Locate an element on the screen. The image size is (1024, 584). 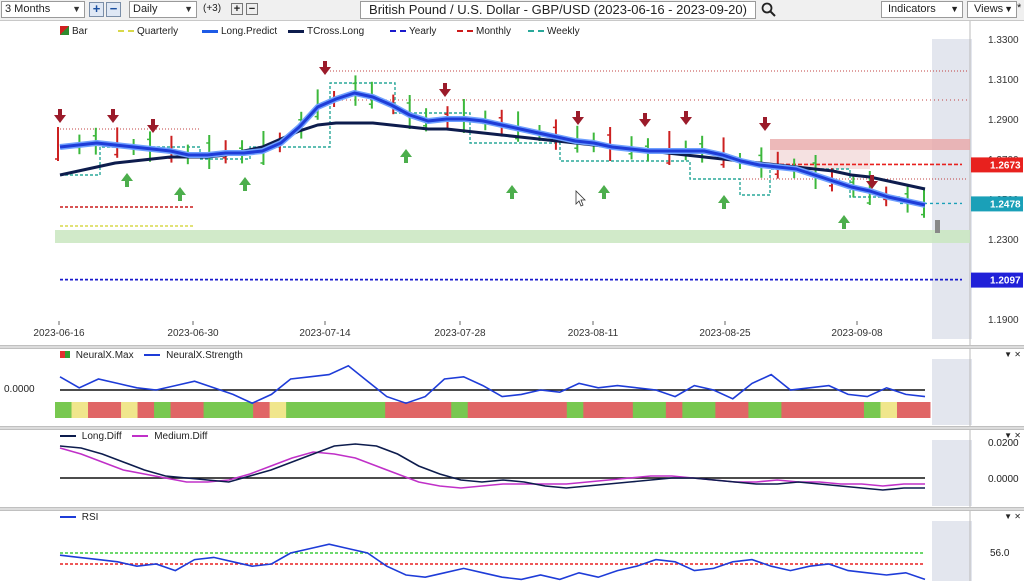
more-icon: * is located at coordinates (1019, 8).